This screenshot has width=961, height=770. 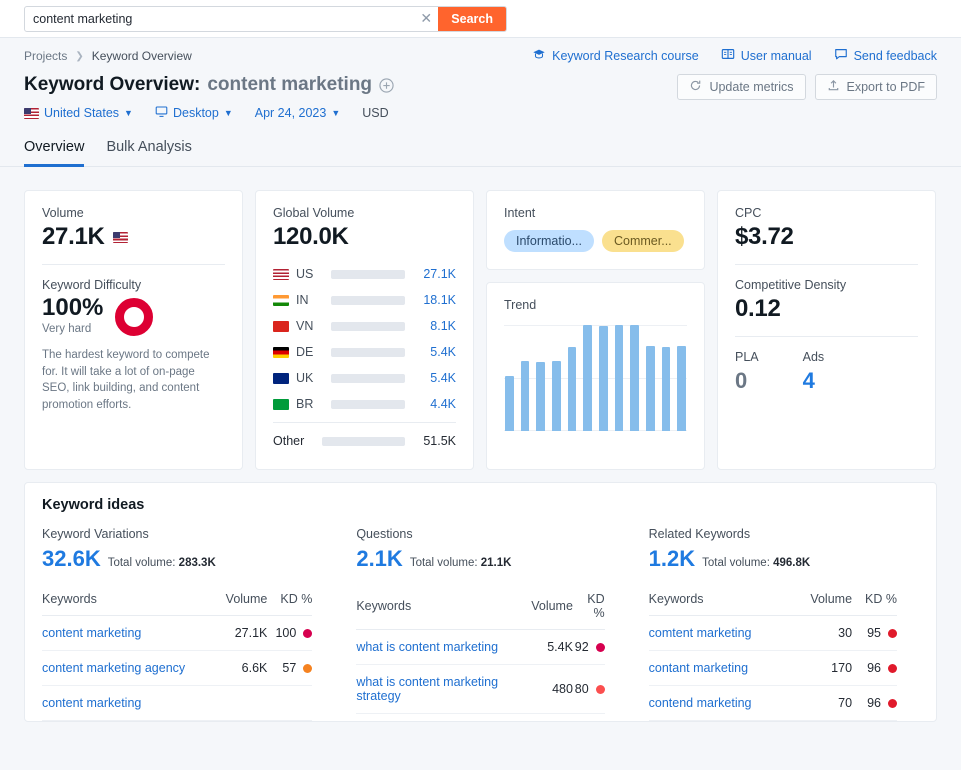 What do you see at coordinates (552, 647) in the screenshot?
I see `volume-cell: 5.4K` at bounding box center [552, 647].